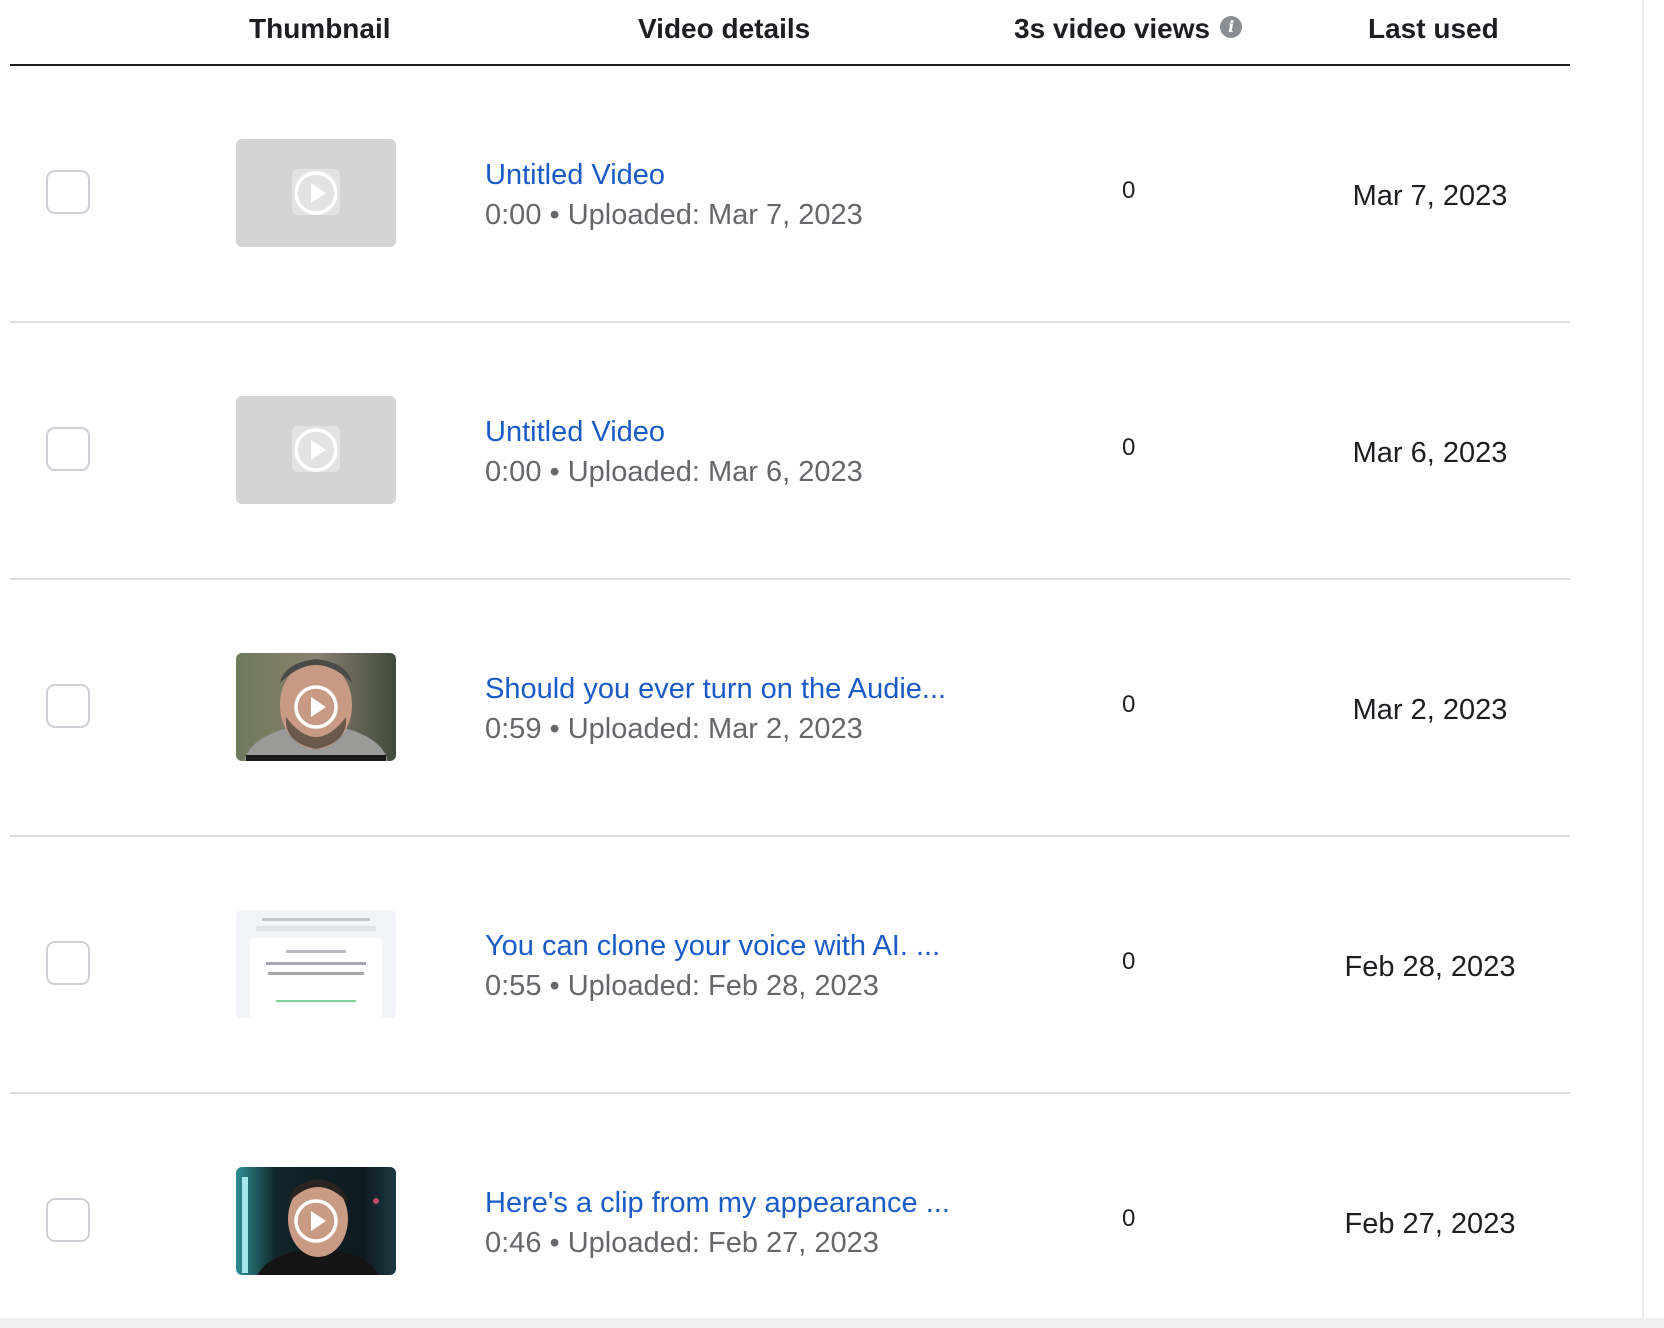 The height and width of the screenshot is (1328, 1664). What do you see at coordinates (1433, 28) in the screenshot?
I see `column-header-last-used: Last used` at bounding box center [1433, 28].